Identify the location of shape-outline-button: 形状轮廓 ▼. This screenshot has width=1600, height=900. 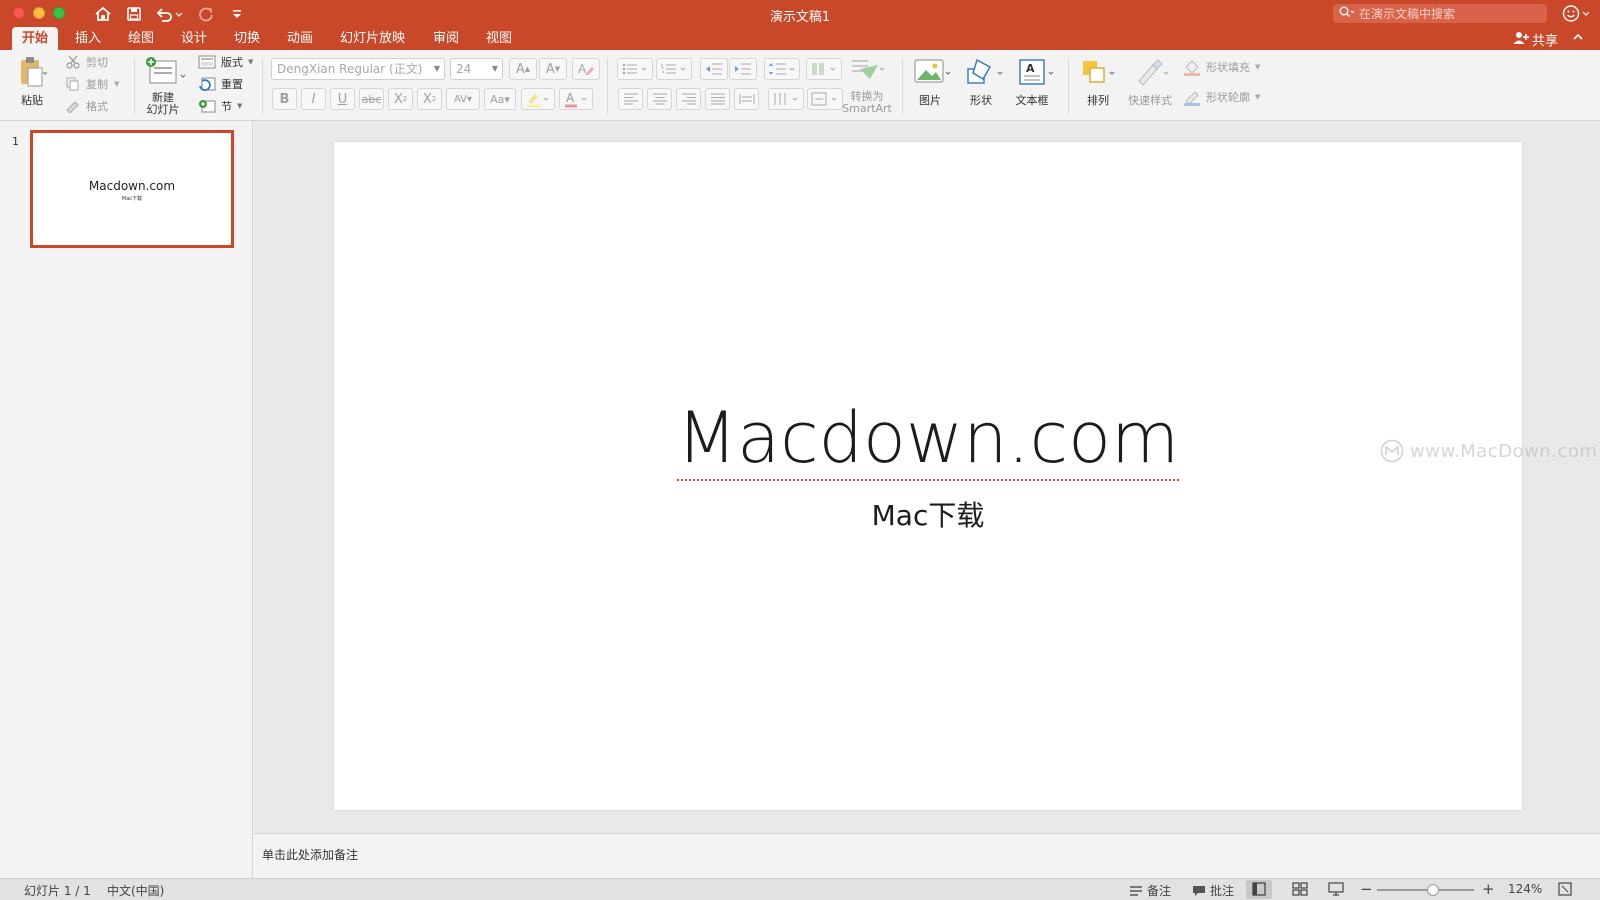
(1221, 97).